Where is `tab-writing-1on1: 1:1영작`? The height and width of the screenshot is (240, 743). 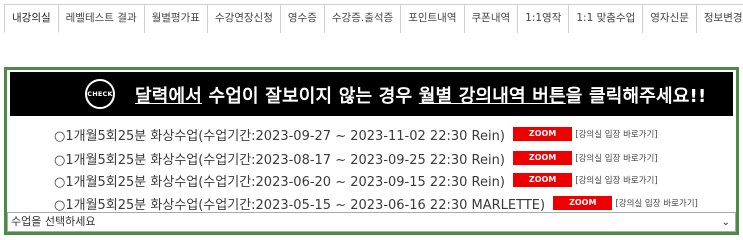 tab-writing-1on1: 1:1영작 is located at coordinates (544, 18).